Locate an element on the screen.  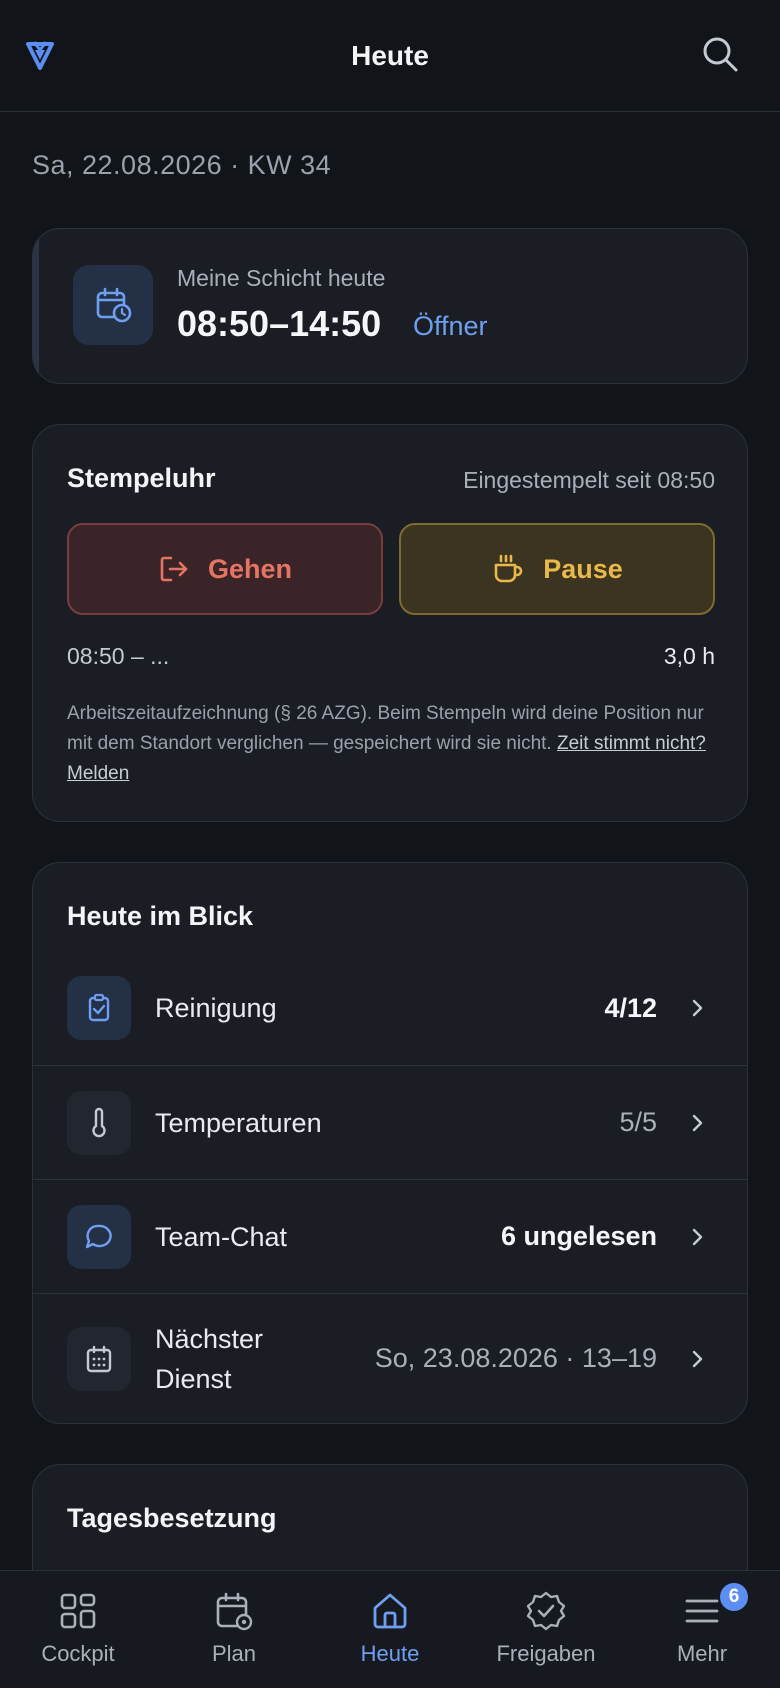
staffing-title: Tagesbesetzung is located at coordinates (172, 1518).